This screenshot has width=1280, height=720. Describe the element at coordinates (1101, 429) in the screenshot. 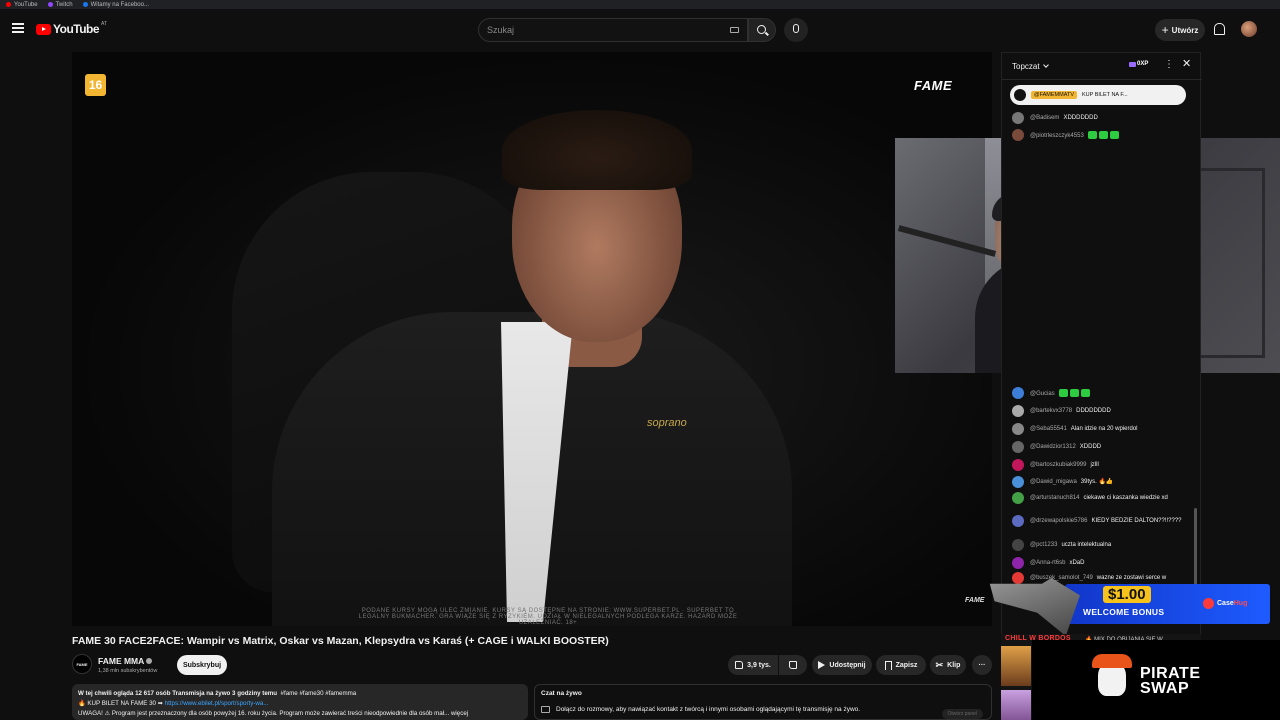

I see `chat-message: @Seba55541 Alan idzie na 20 wpierdol` at that location.